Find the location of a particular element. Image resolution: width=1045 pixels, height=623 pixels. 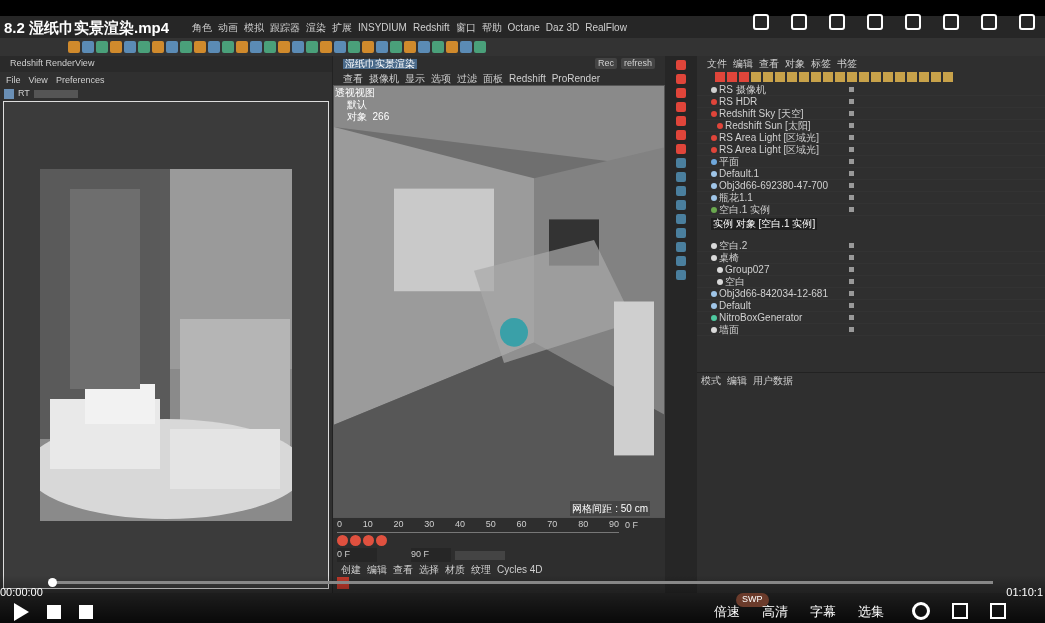

menu-item: 用户数据 is located at coordinates (773, 380).